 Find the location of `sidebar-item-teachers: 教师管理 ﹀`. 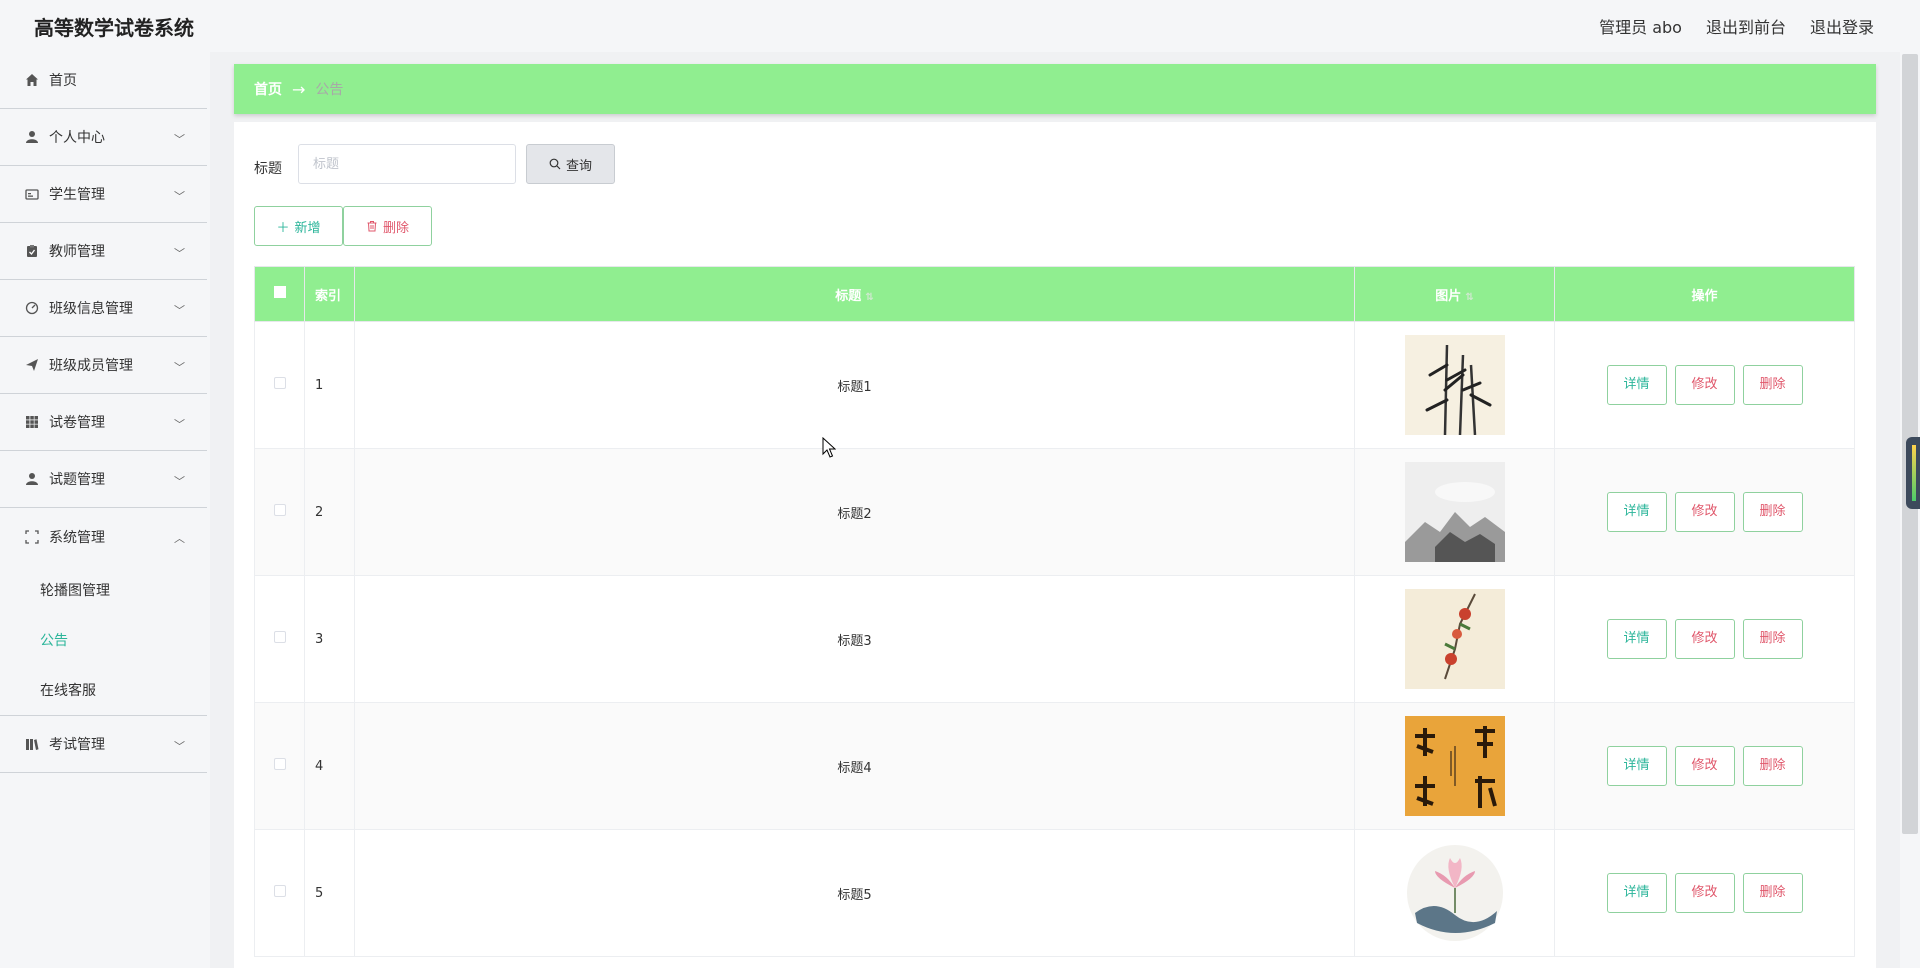

sidebar-item-teachers: 教师管理 ﹀ is located at coordinates (103, 251).